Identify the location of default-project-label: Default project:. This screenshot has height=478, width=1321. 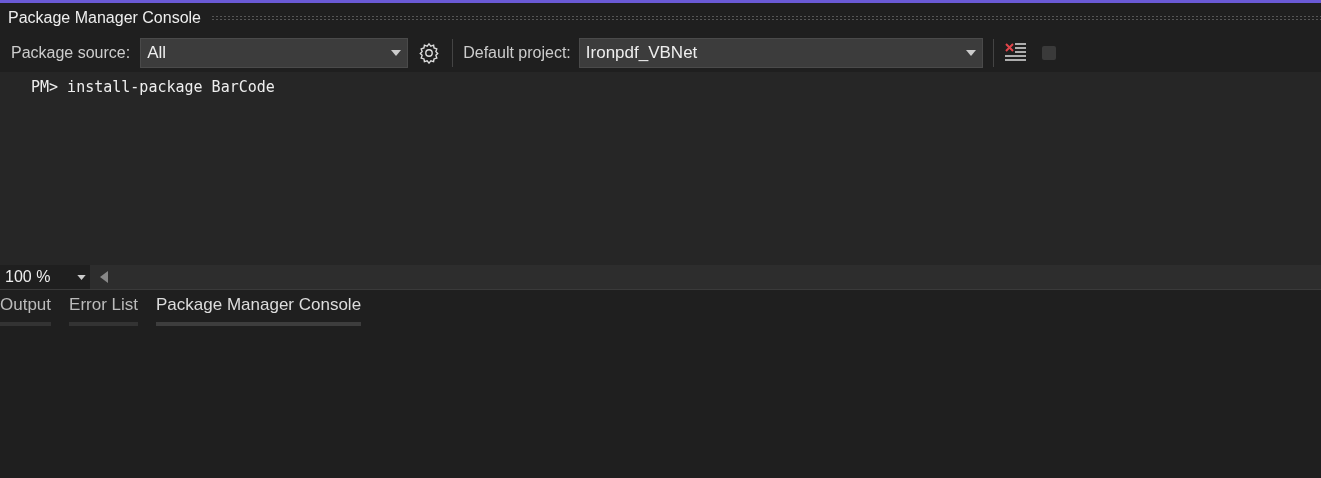
(517, 52).